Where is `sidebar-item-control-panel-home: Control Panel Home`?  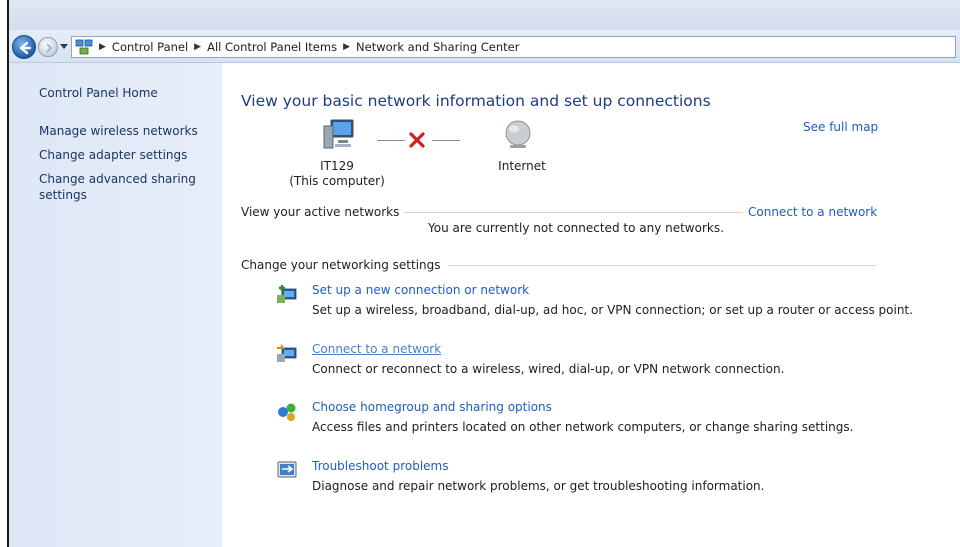 sidebar-item-control-panel-home: Control Panel Home is located at coordinates (124, 93).